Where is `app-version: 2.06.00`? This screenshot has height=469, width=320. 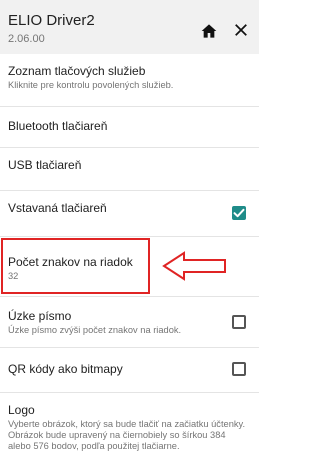
app-version: 2.06.00 is located at coordinates (26, 39).